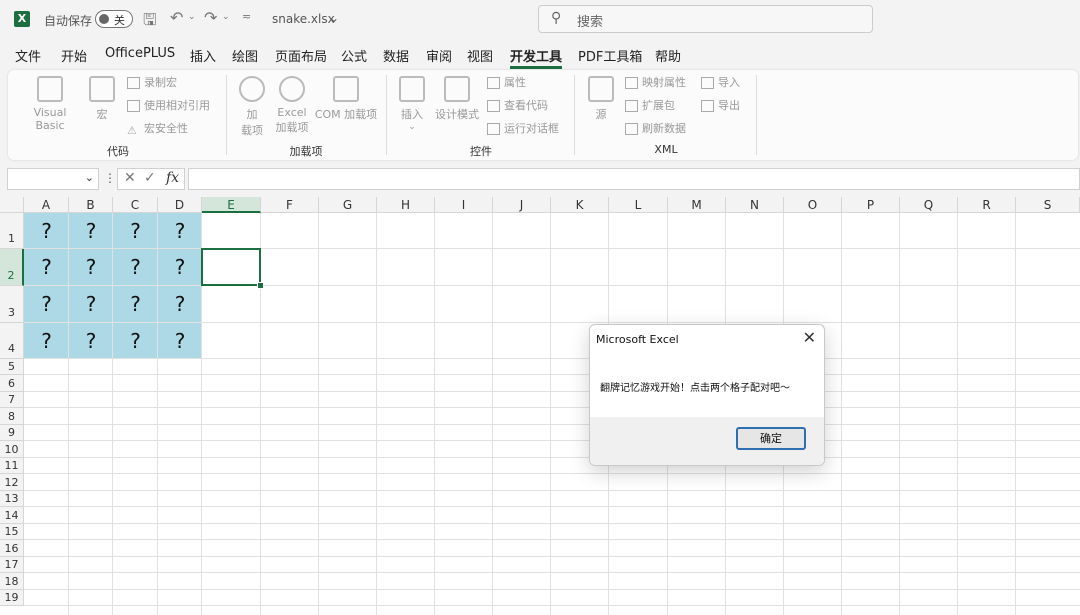 This screenshot has height=615, width=1080. What do you see at coordinates (46, 341) in the screenshot?
I see `card-cell-a4: ?` at bounding box center [46, 341].